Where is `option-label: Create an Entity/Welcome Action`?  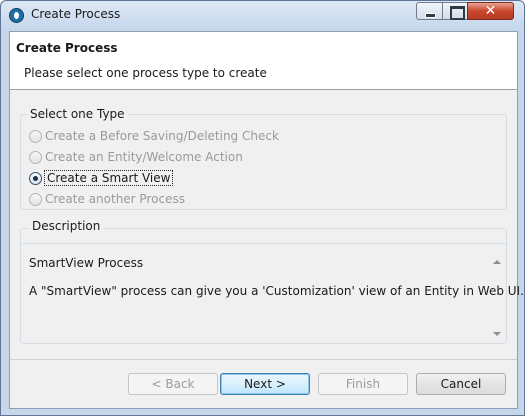 option-label: Create an Entity/Welcome Action is located at coordinates (144, 157).